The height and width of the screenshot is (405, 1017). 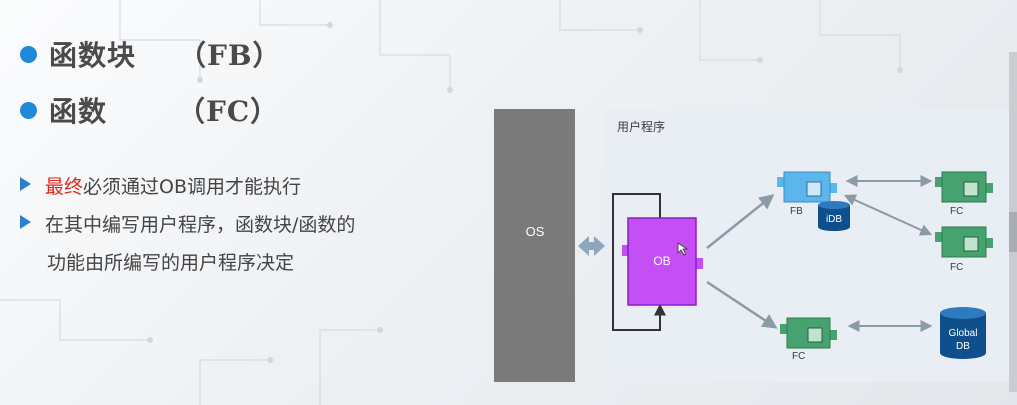 I want to click on ob-label: OB, so click(x=661, y=261).